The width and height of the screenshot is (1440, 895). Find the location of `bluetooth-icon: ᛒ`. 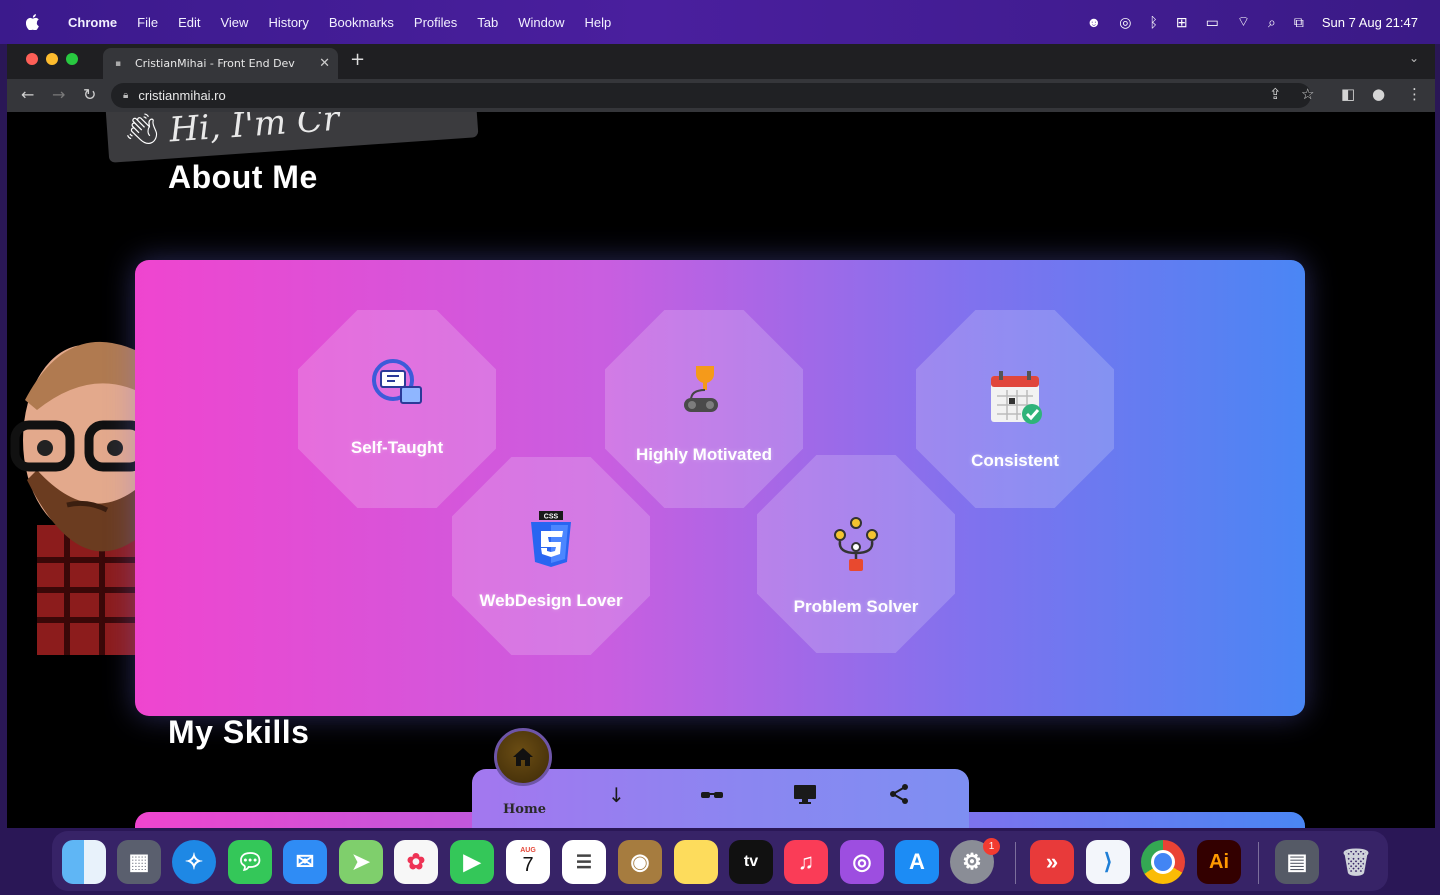

bluetooth-icon: ᛒ is located at coordinates (1153, 22).